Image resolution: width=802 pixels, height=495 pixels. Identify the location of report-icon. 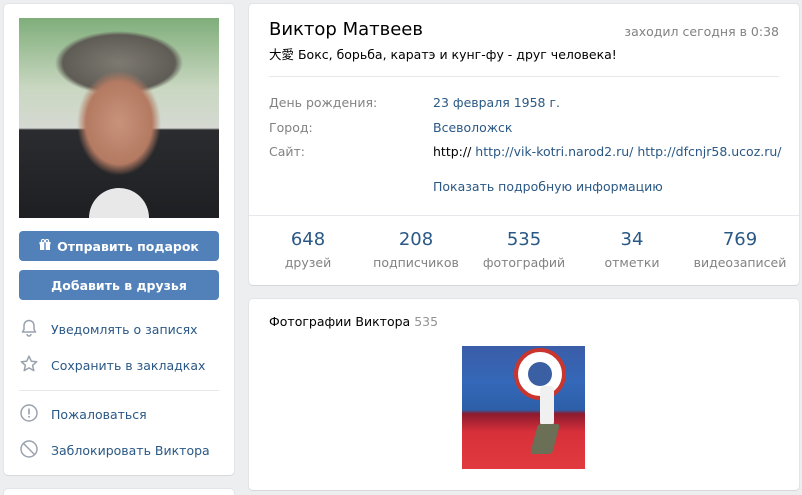
(29, 414).